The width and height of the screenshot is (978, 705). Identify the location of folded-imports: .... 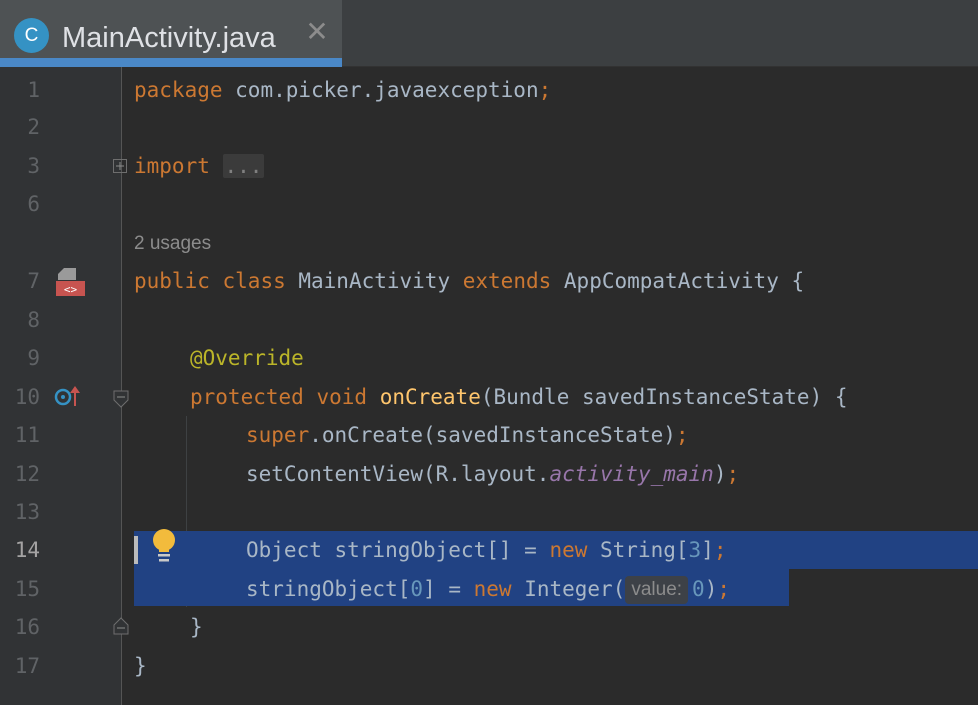
(243, 166).